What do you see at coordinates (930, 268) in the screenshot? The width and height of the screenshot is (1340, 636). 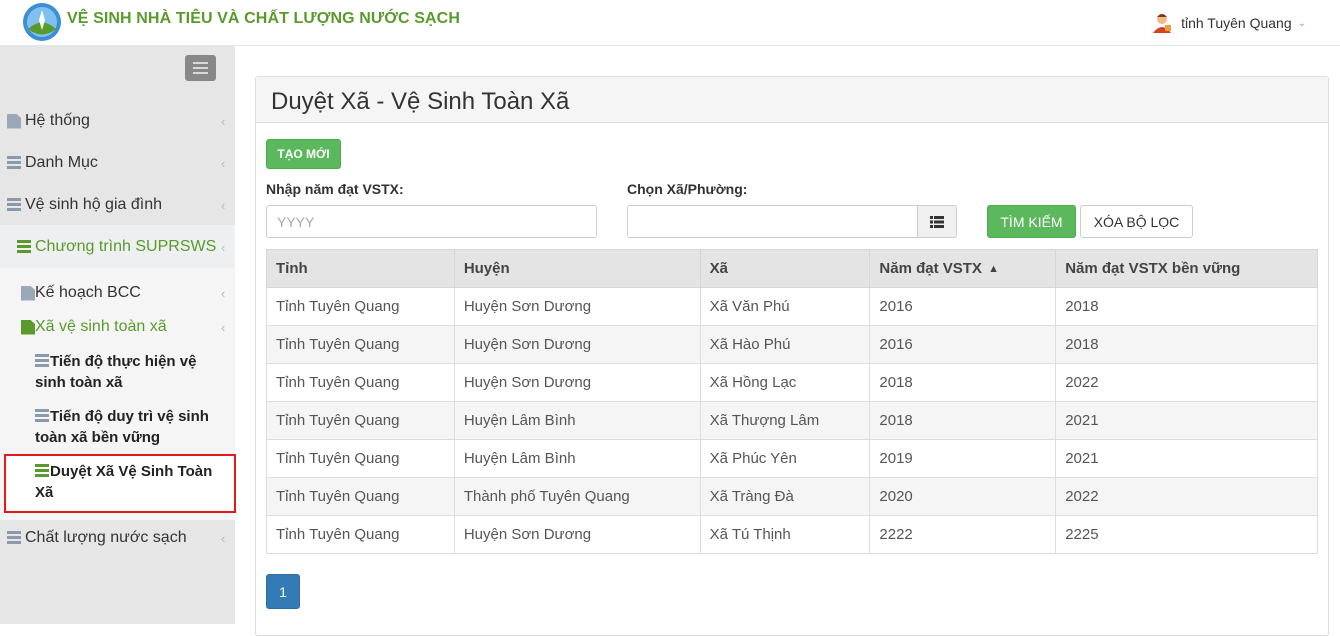 I see `column-header-label: Năm đạt VSTX` at bounding box center [930, 268].